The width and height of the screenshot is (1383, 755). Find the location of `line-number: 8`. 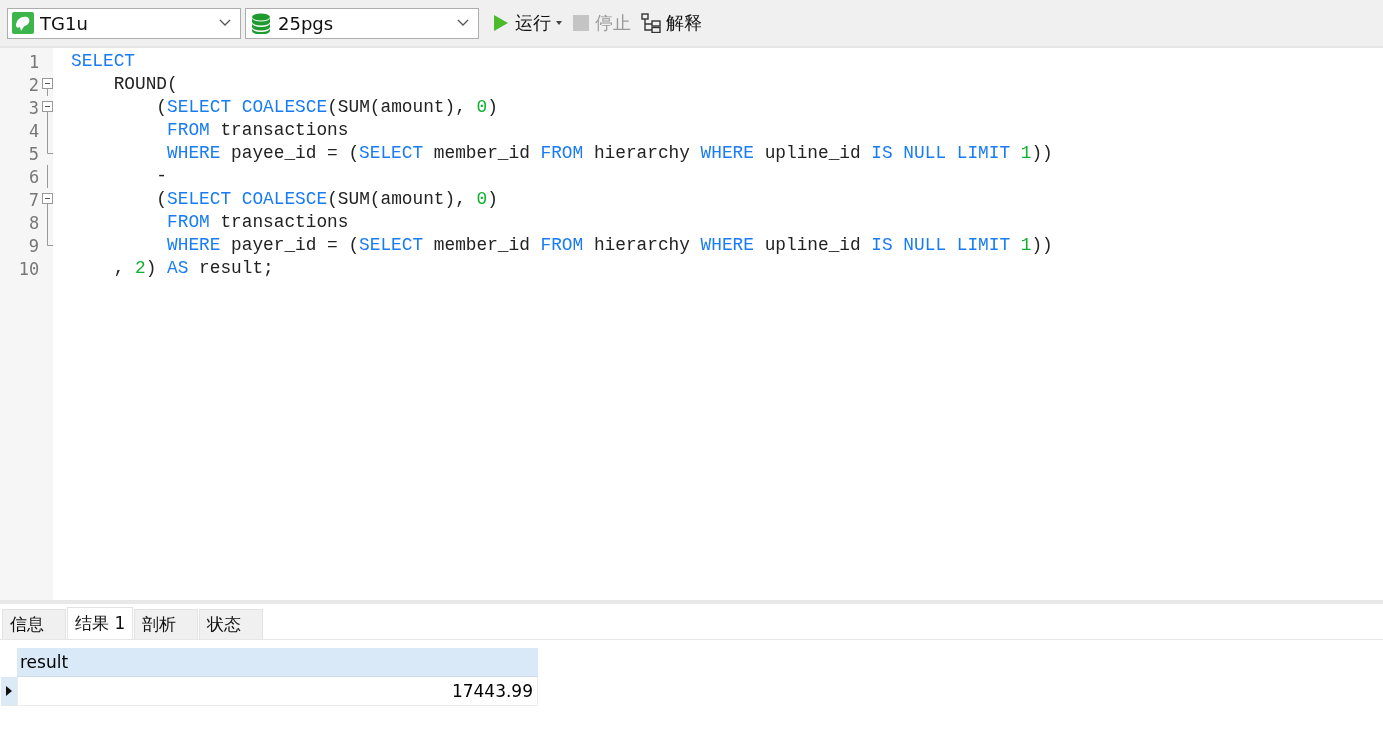

line-number: 8 is located at coordinates (33, 222).